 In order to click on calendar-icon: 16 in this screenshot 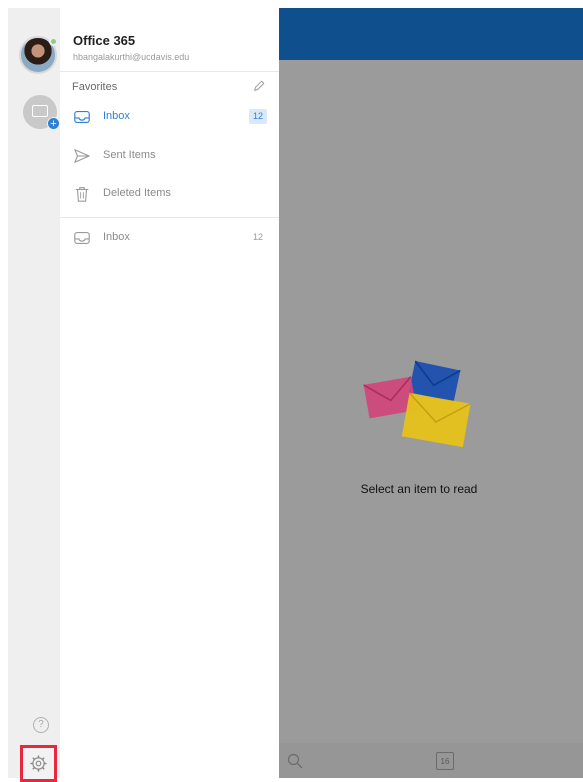, I will do `click(445, 761)`.